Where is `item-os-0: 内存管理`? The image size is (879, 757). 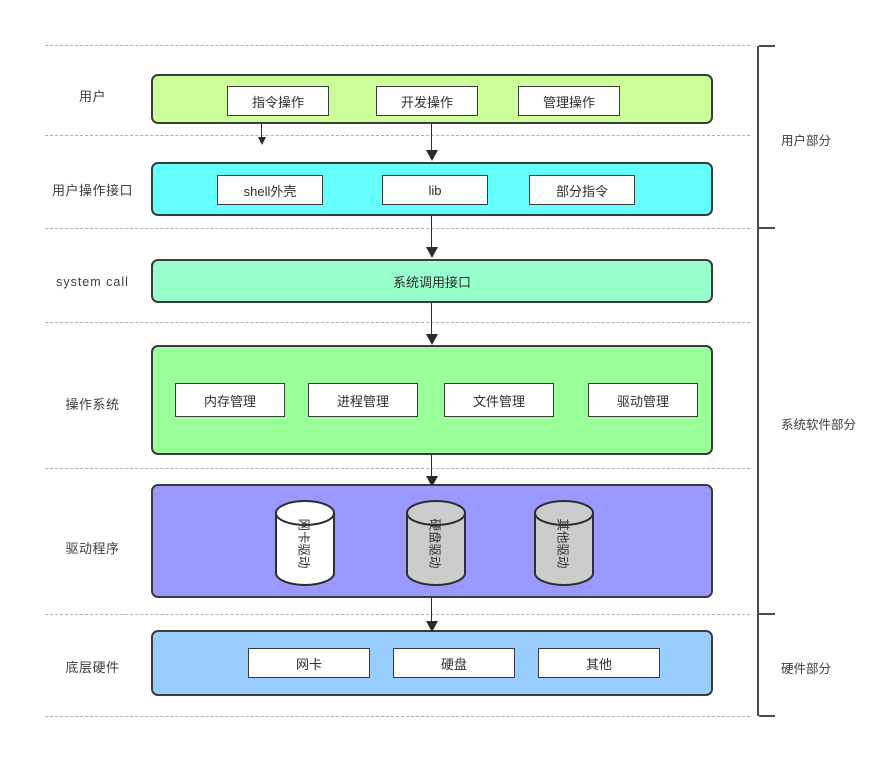
item-os-0: 内存管理 is located at coordinates (230, 400).